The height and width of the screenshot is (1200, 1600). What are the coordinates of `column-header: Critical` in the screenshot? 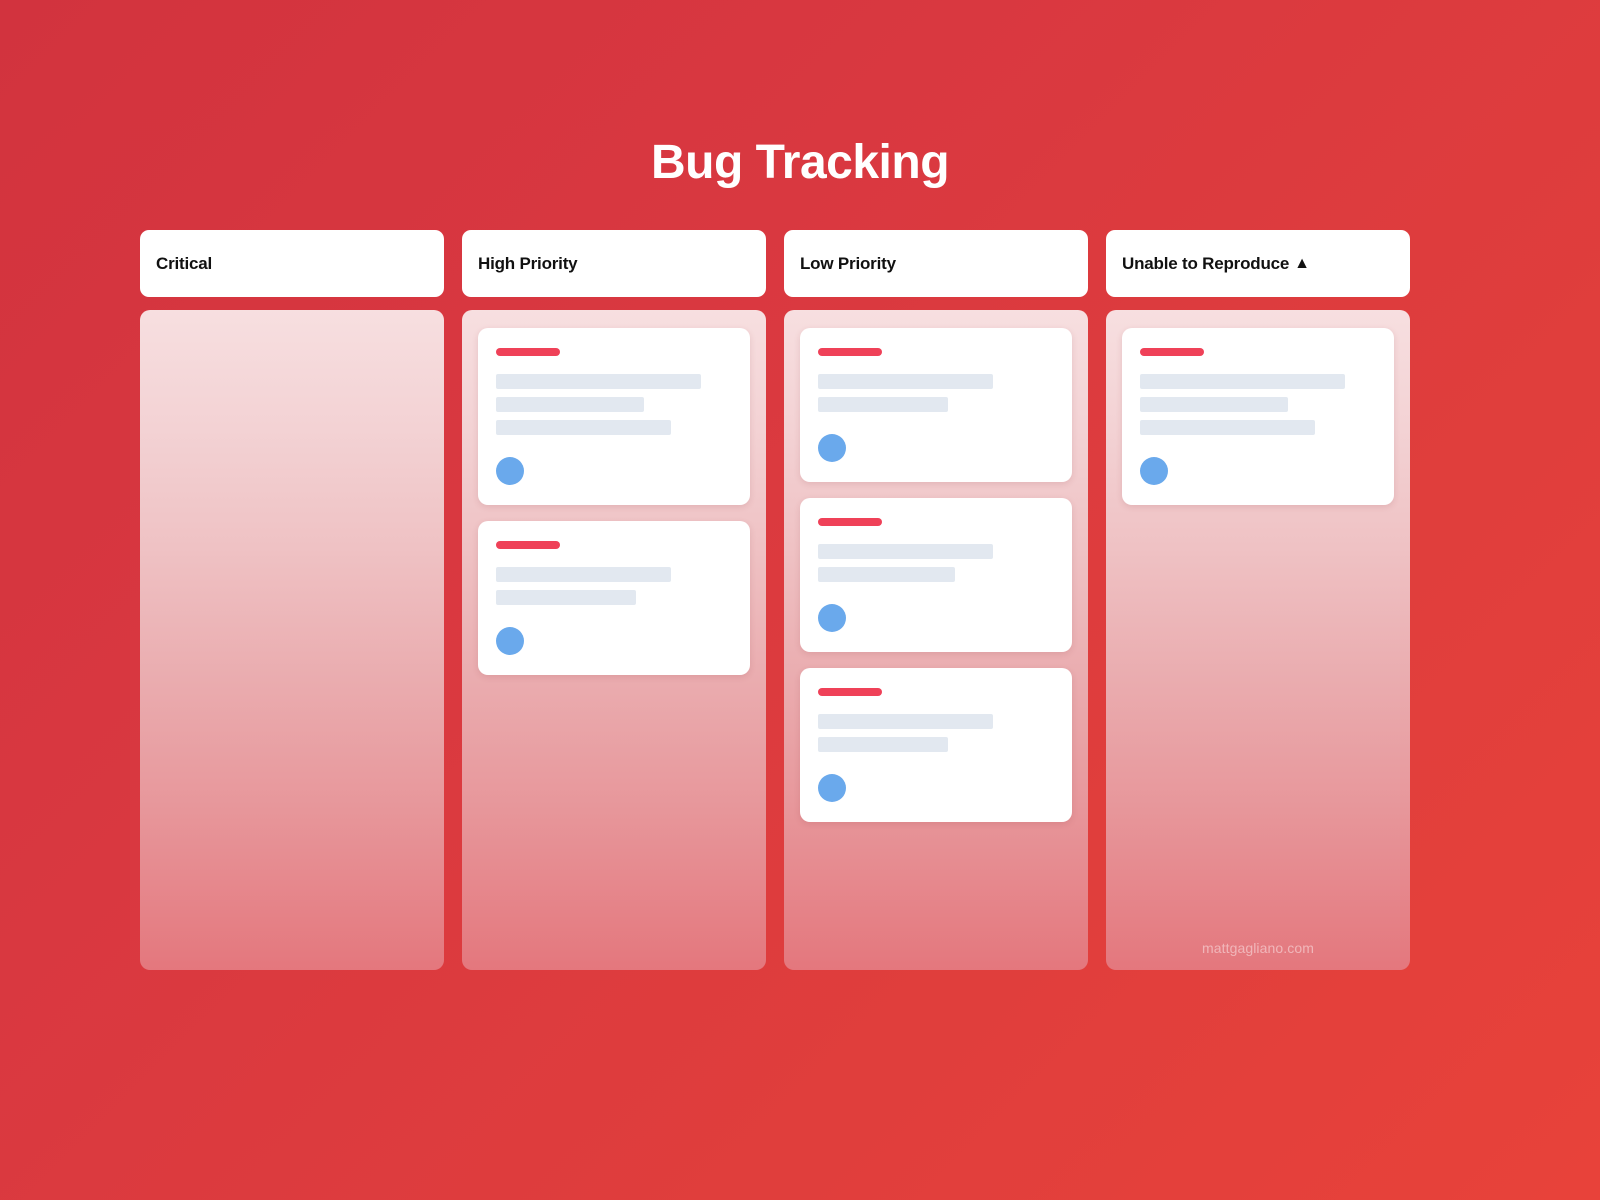 It's located at (292, 263).